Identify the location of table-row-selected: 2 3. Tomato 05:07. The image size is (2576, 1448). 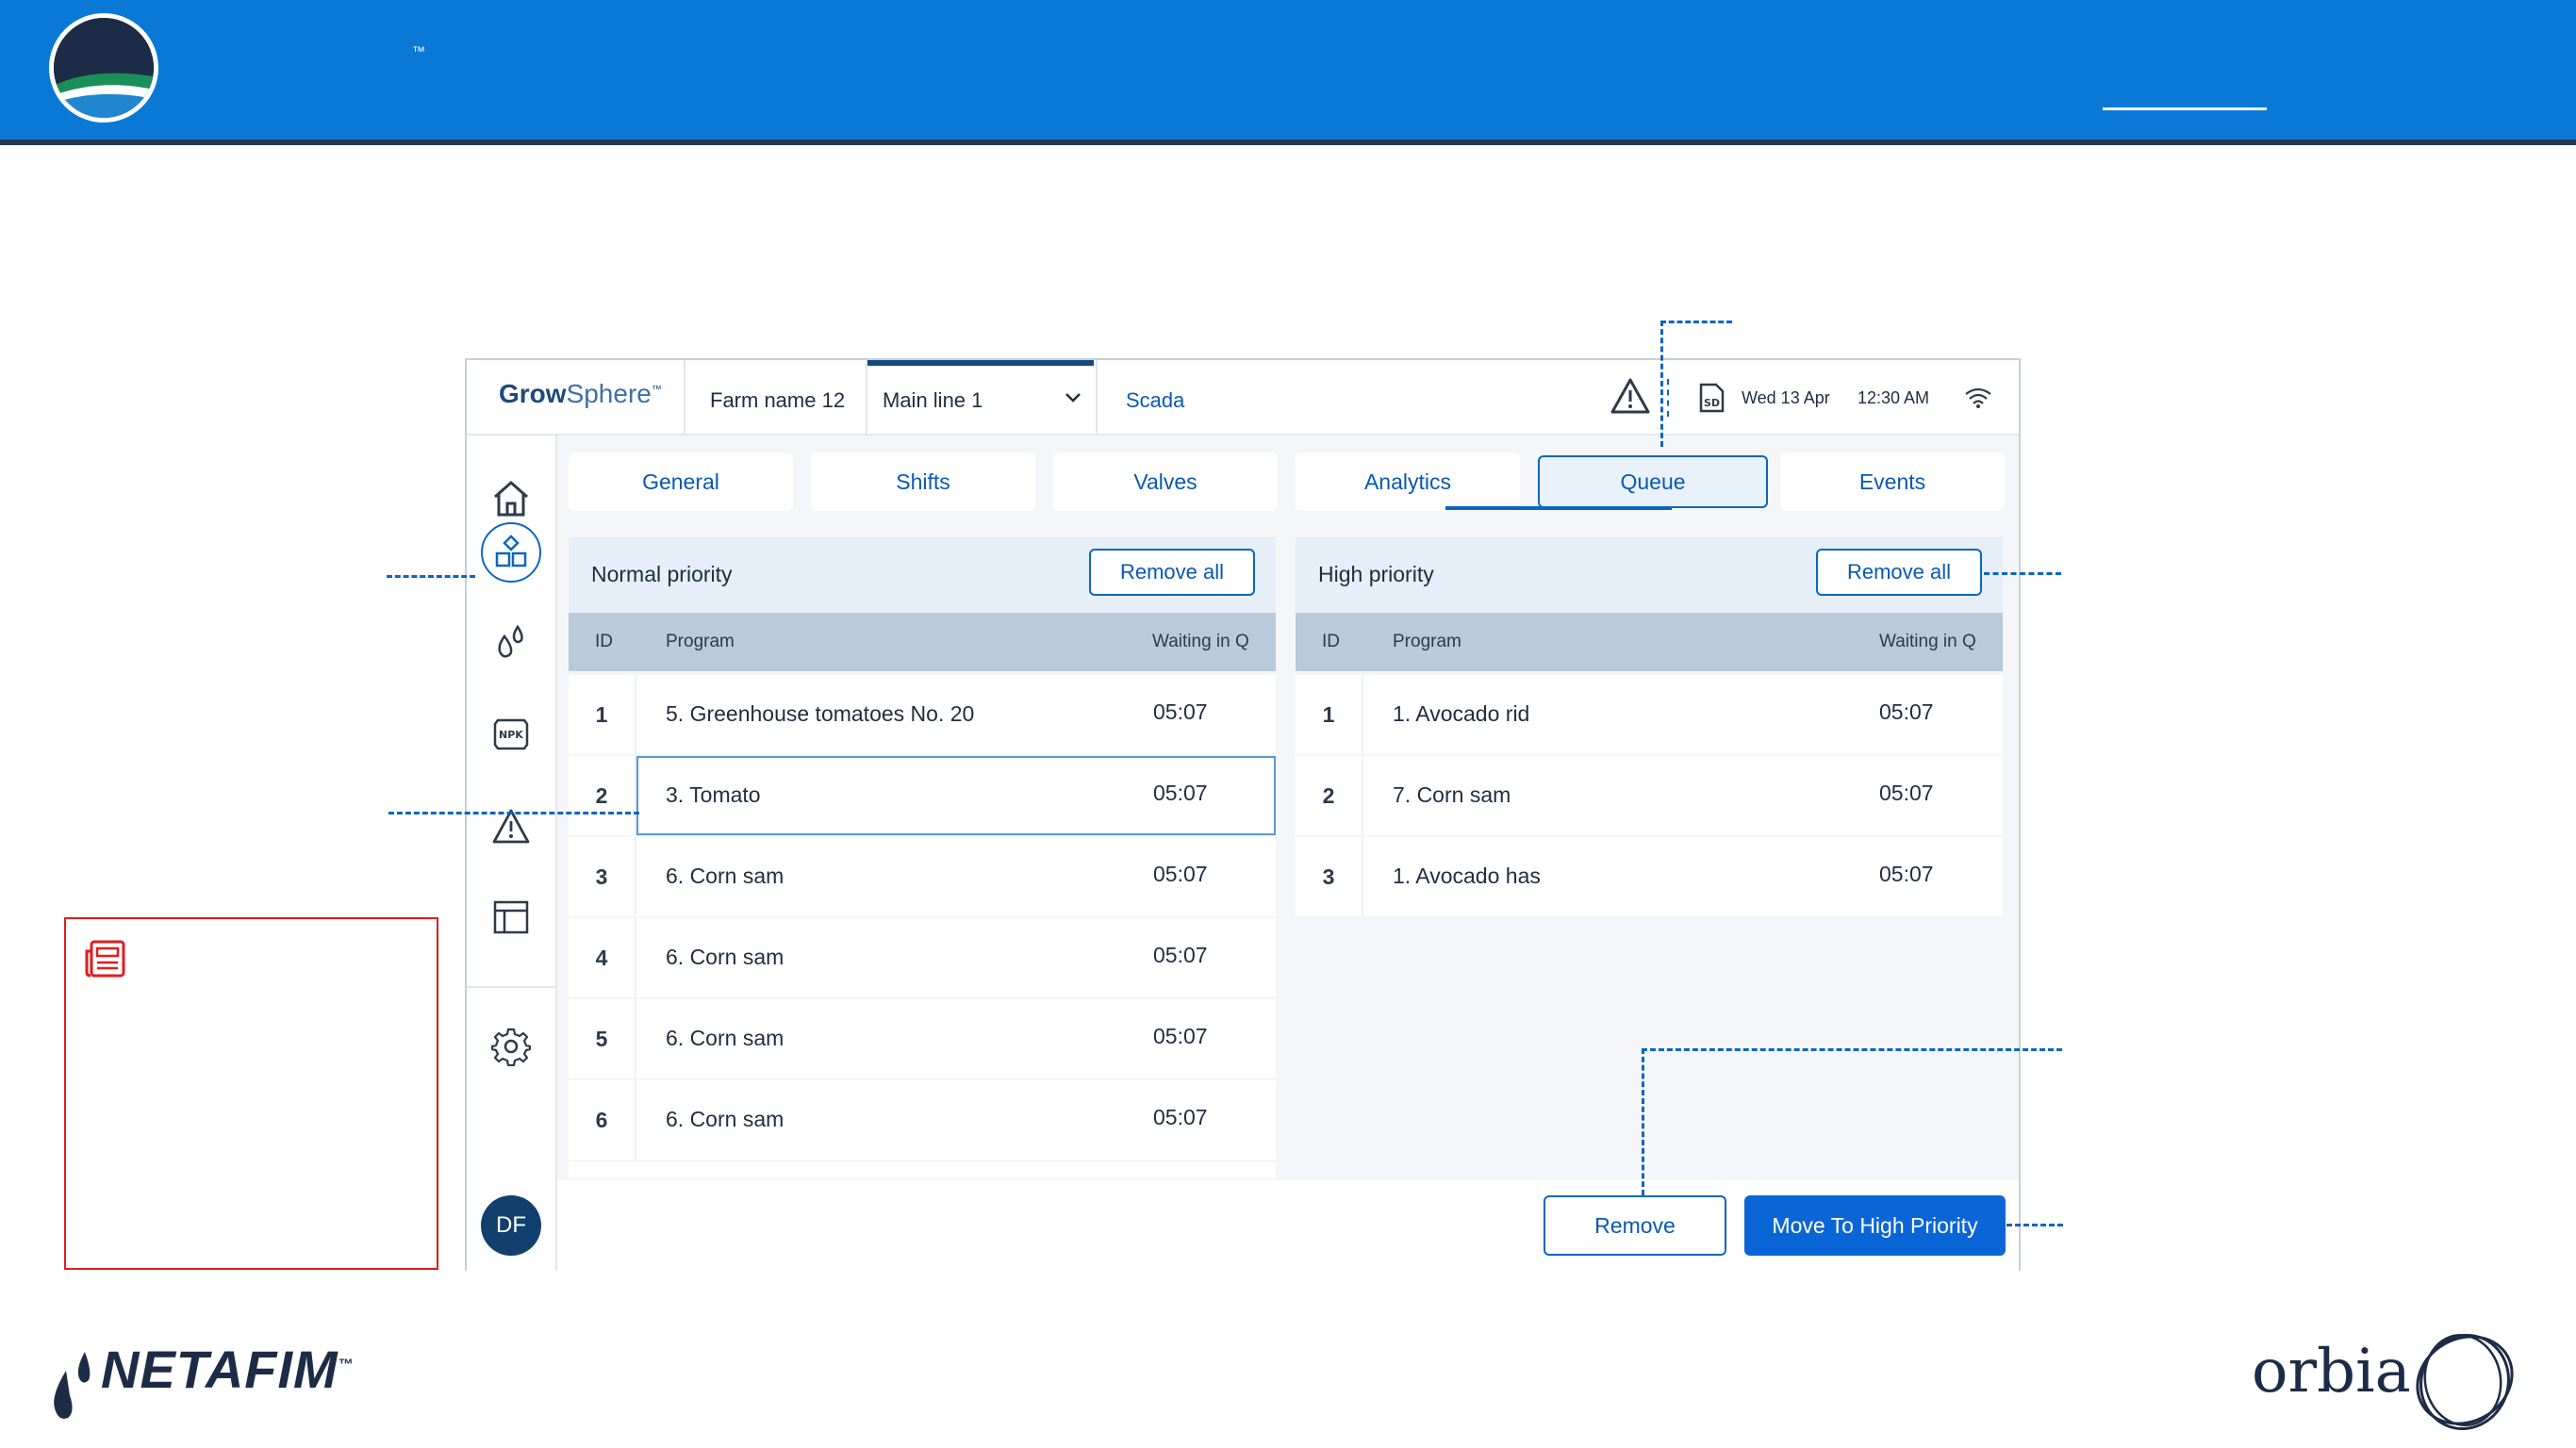
(922, 795).